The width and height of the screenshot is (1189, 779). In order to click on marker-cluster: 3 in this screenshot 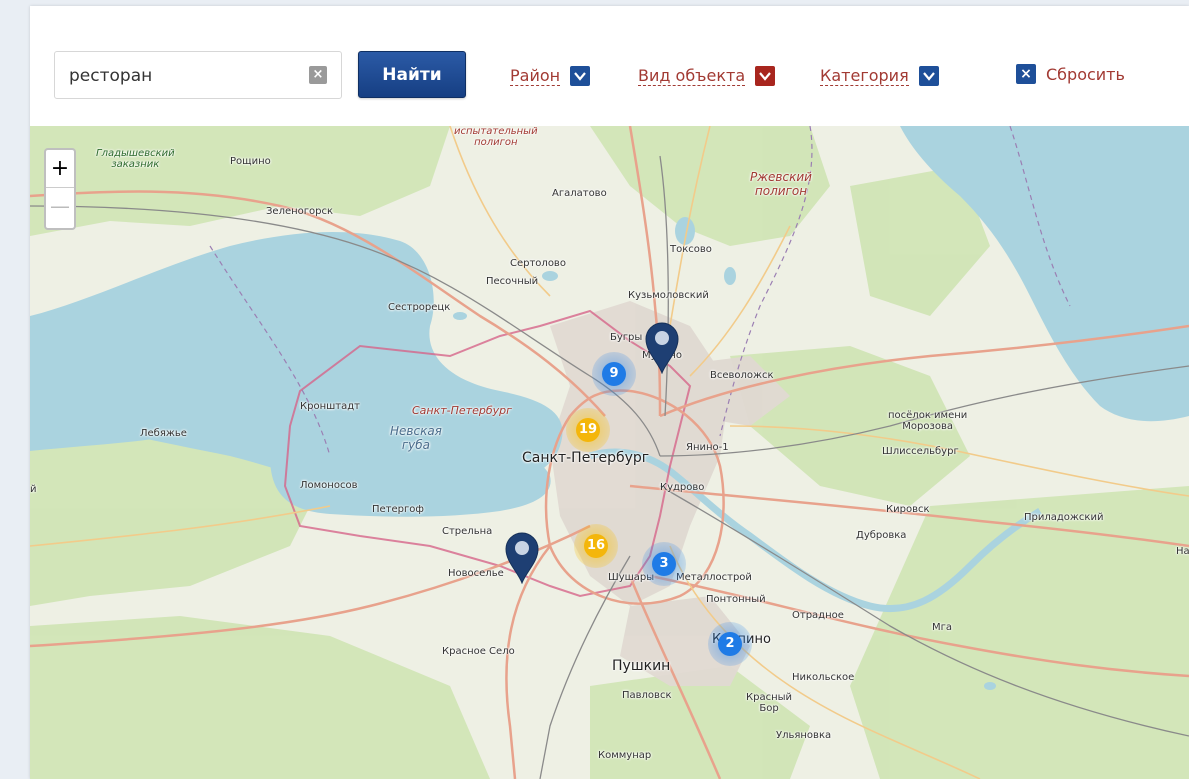, I will do `click(664, 564)`.